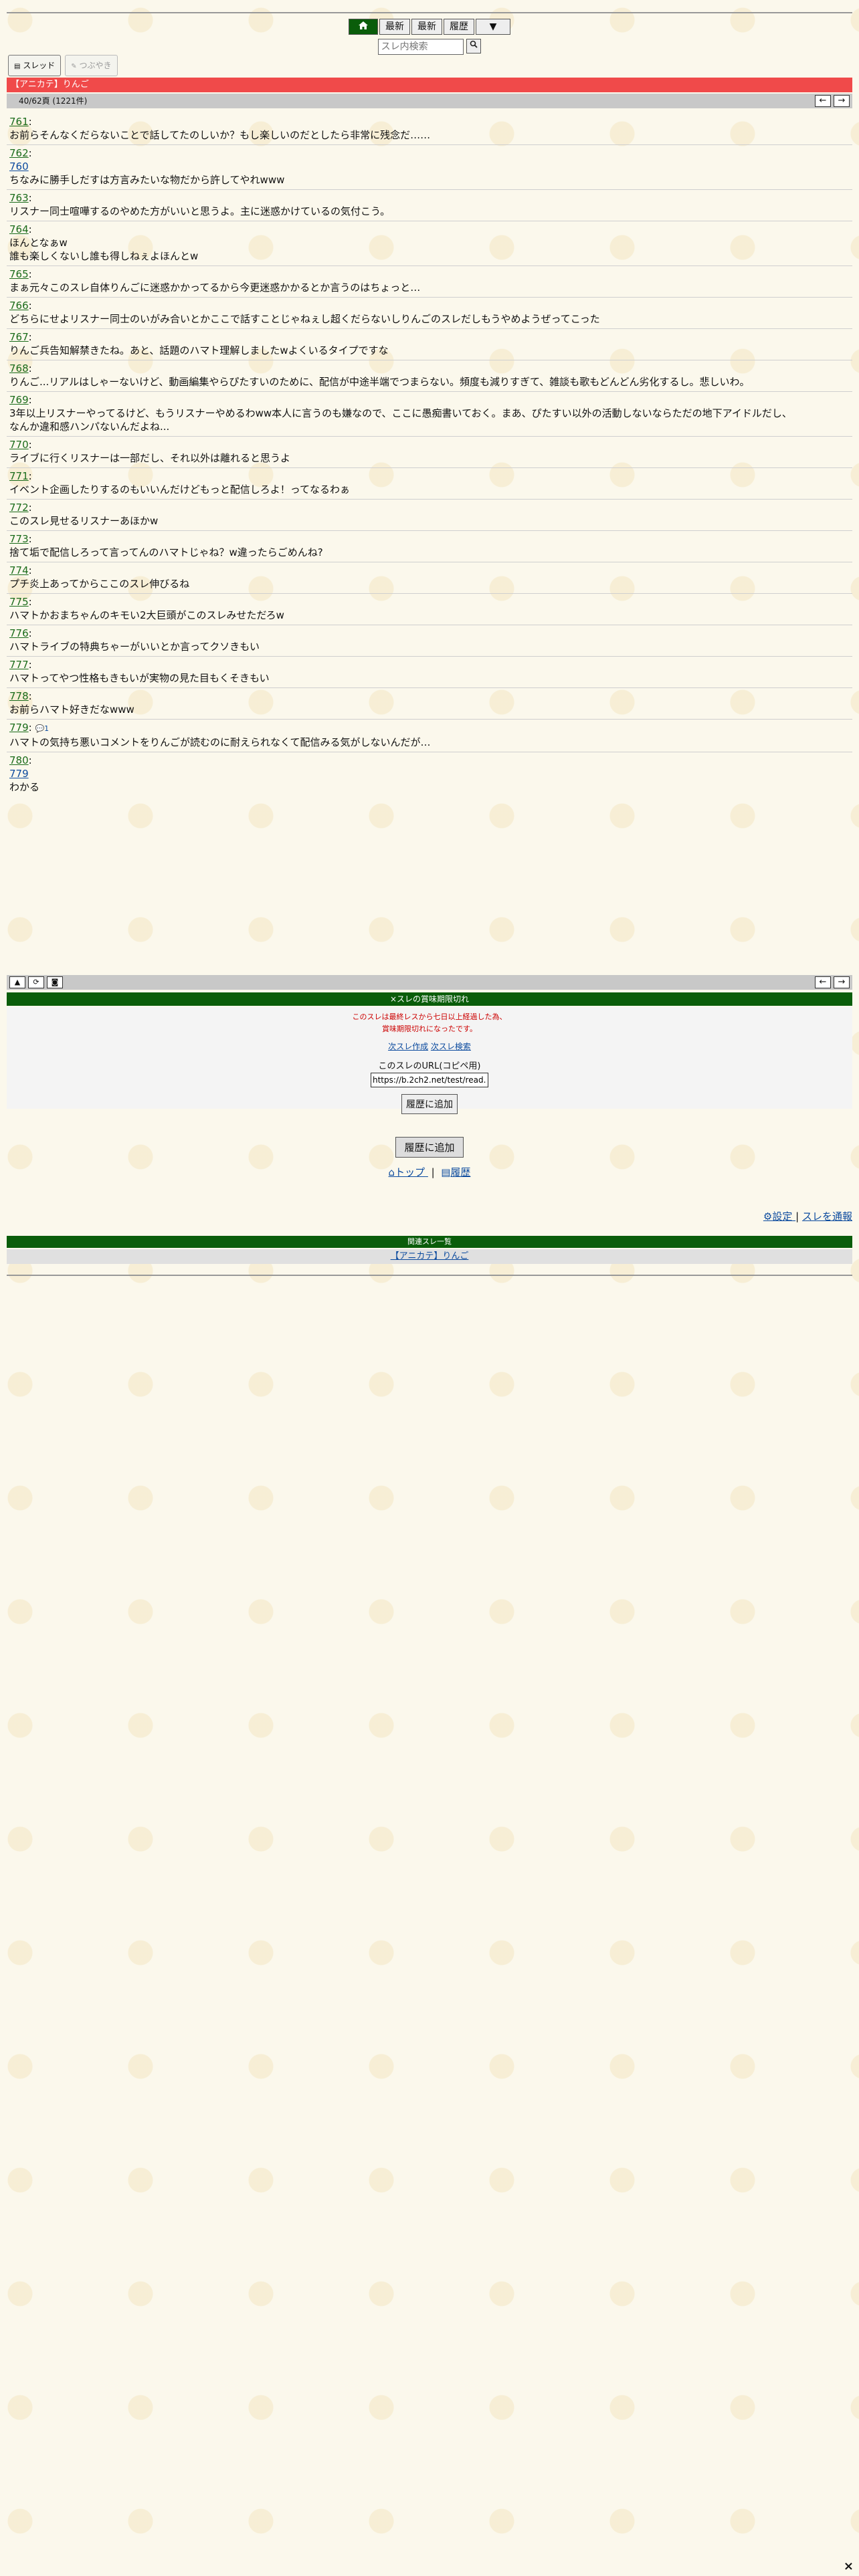 The image size is (859, 2576). Describe the element at coordinates (19, 696) in the screenshot. I see `post-number: 778` at that location.